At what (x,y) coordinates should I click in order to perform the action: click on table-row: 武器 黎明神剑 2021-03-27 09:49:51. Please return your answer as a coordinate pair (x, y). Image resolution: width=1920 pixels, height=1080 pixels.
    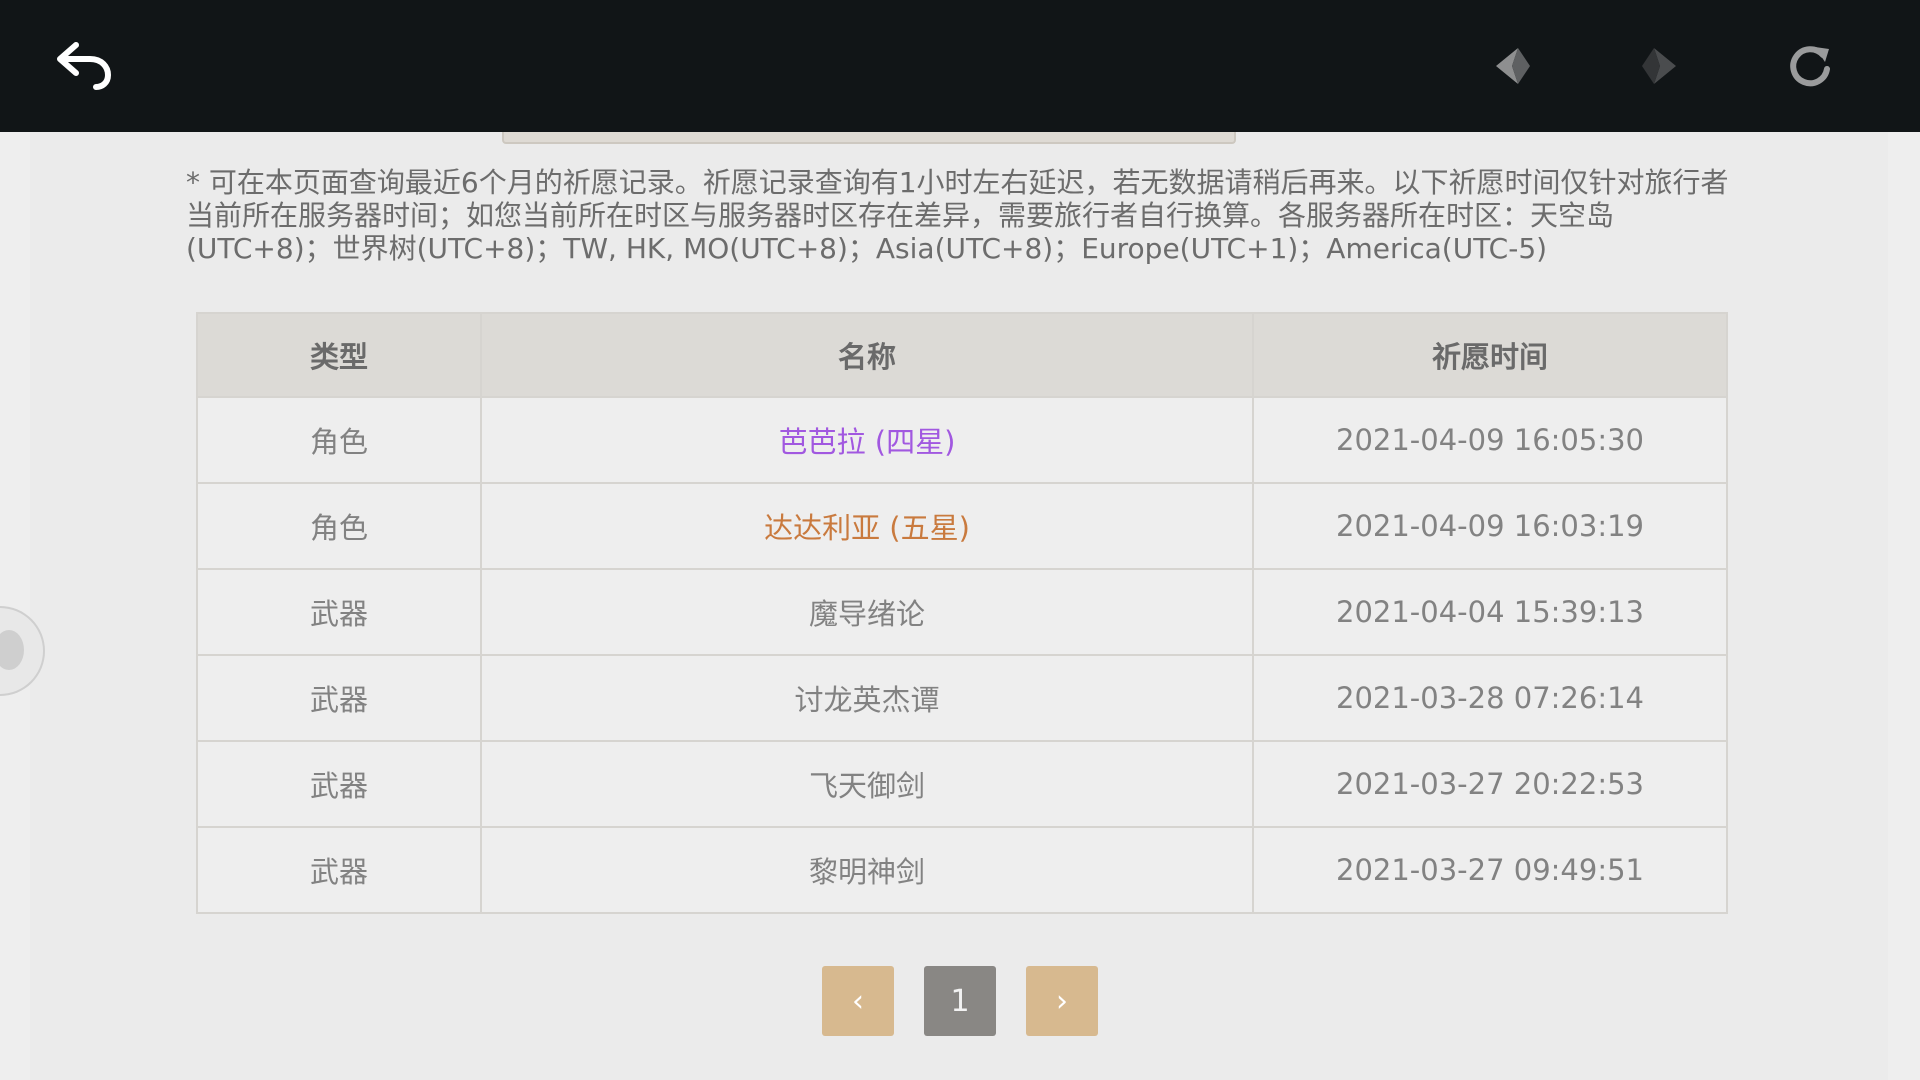
    Looking at the image, I should click on (962, 870).